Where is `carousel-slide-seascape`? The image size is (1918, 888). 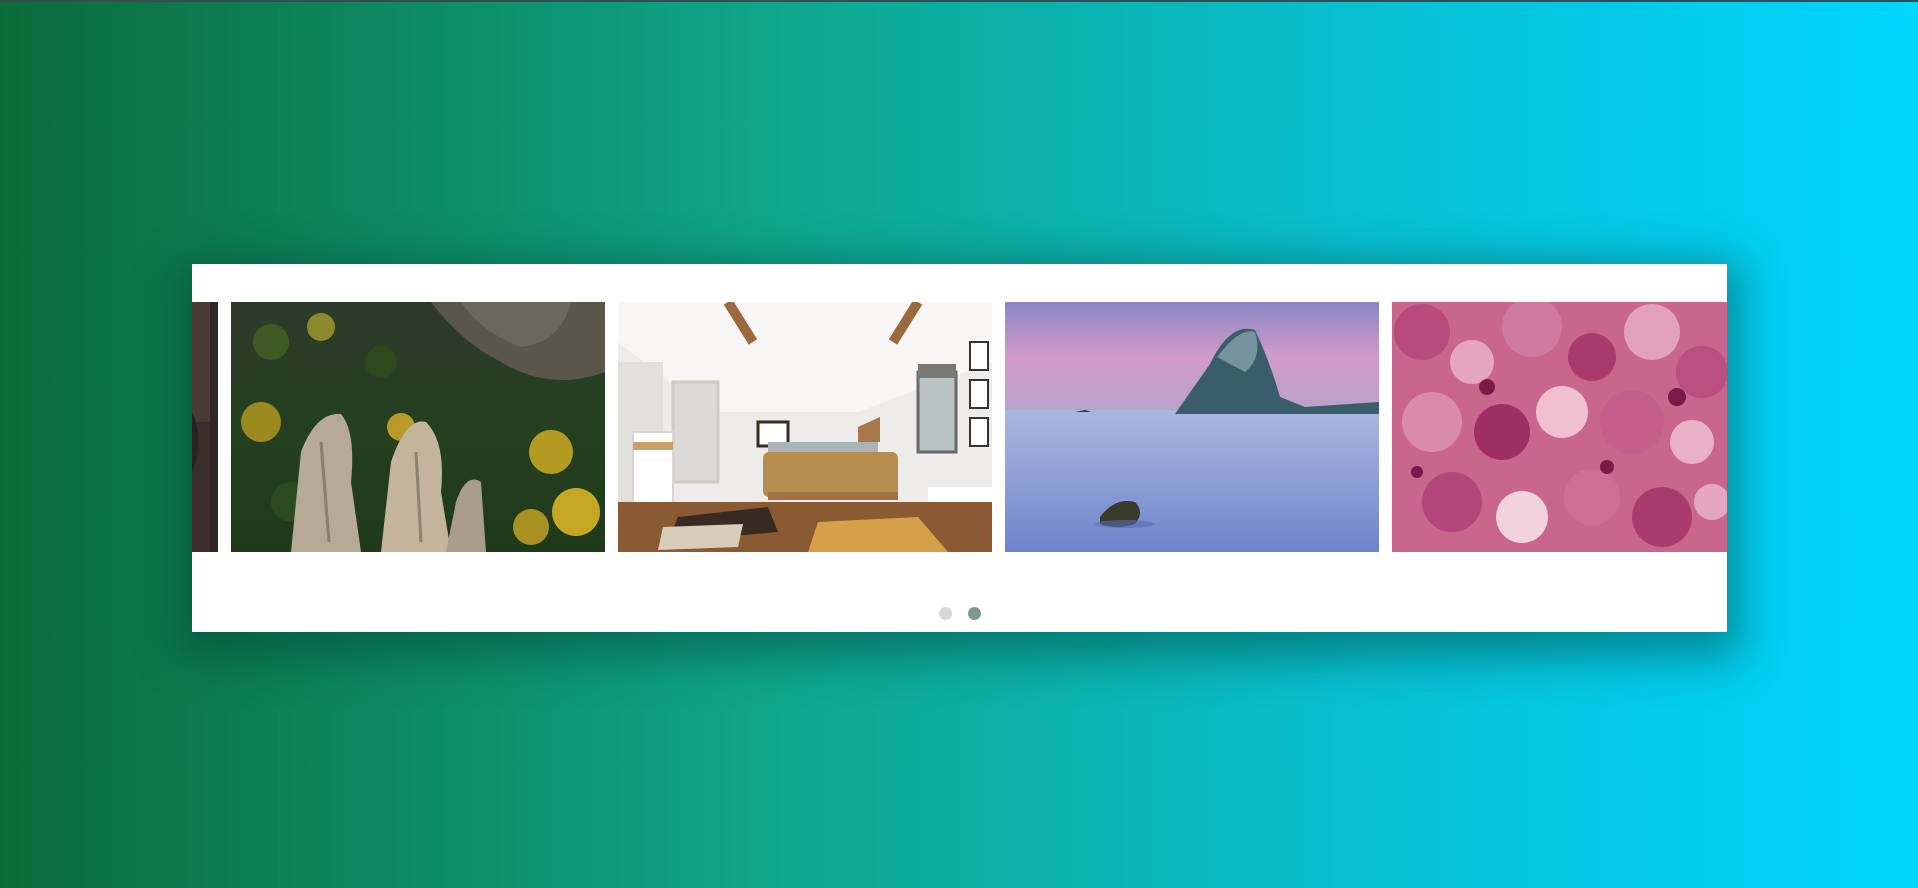 carousel-slide-seascape is located at coordinates (1192, 427).